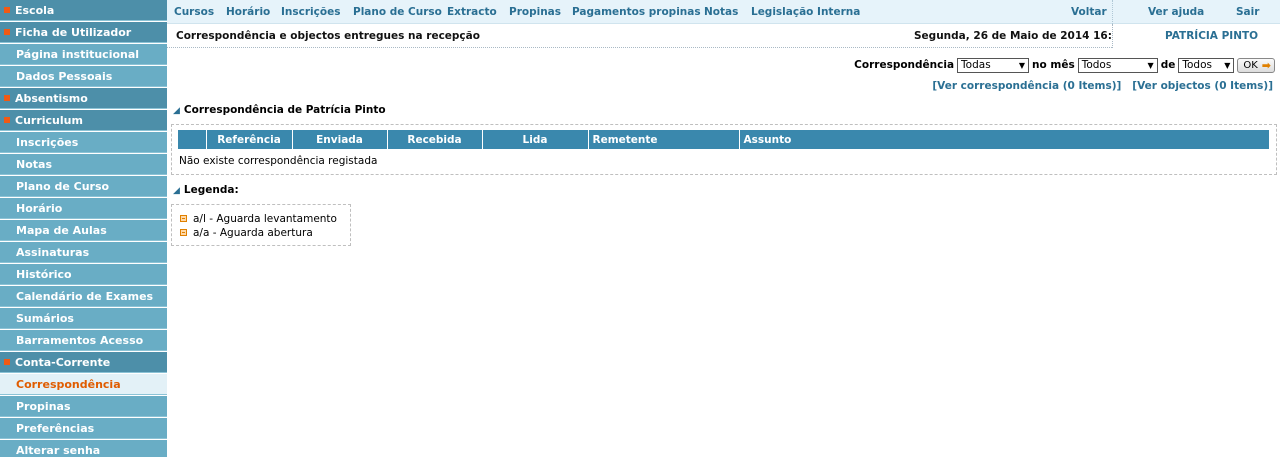  Describe the element at coordinates (61, 230) in the screenshot. I see `sidebar-item-label: Mapa de Aulas` at that location.